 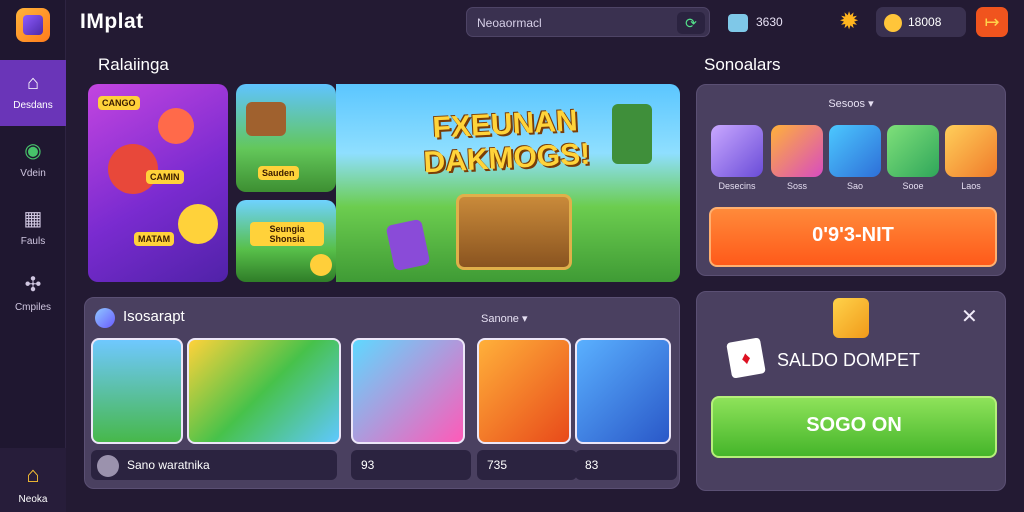 What do you see at coordinates (133, 64) in the screenshot?
I see `featured-heading: Ralaiinga` at bounding box center [133, 64].